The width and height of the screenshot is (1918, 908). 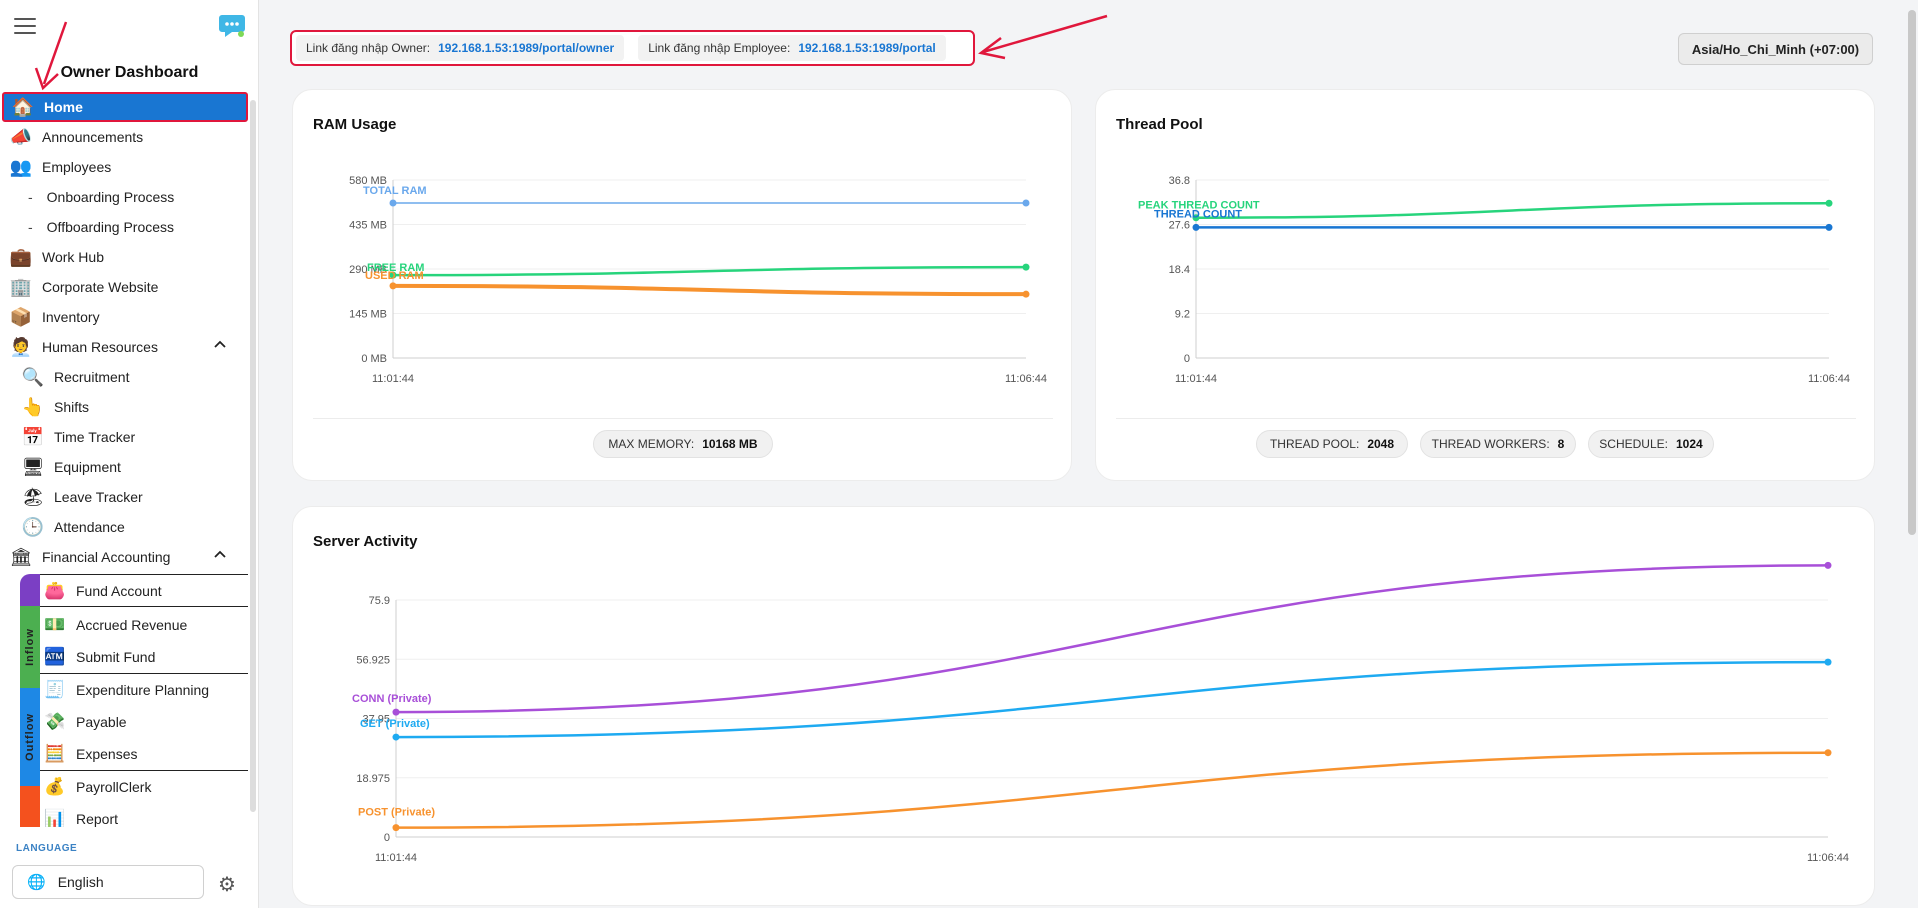 What do you see at coordinates (89, 527) in the screenshot?
I see `sidebar-item-label: Attendance` at bounding box center [89, 527].